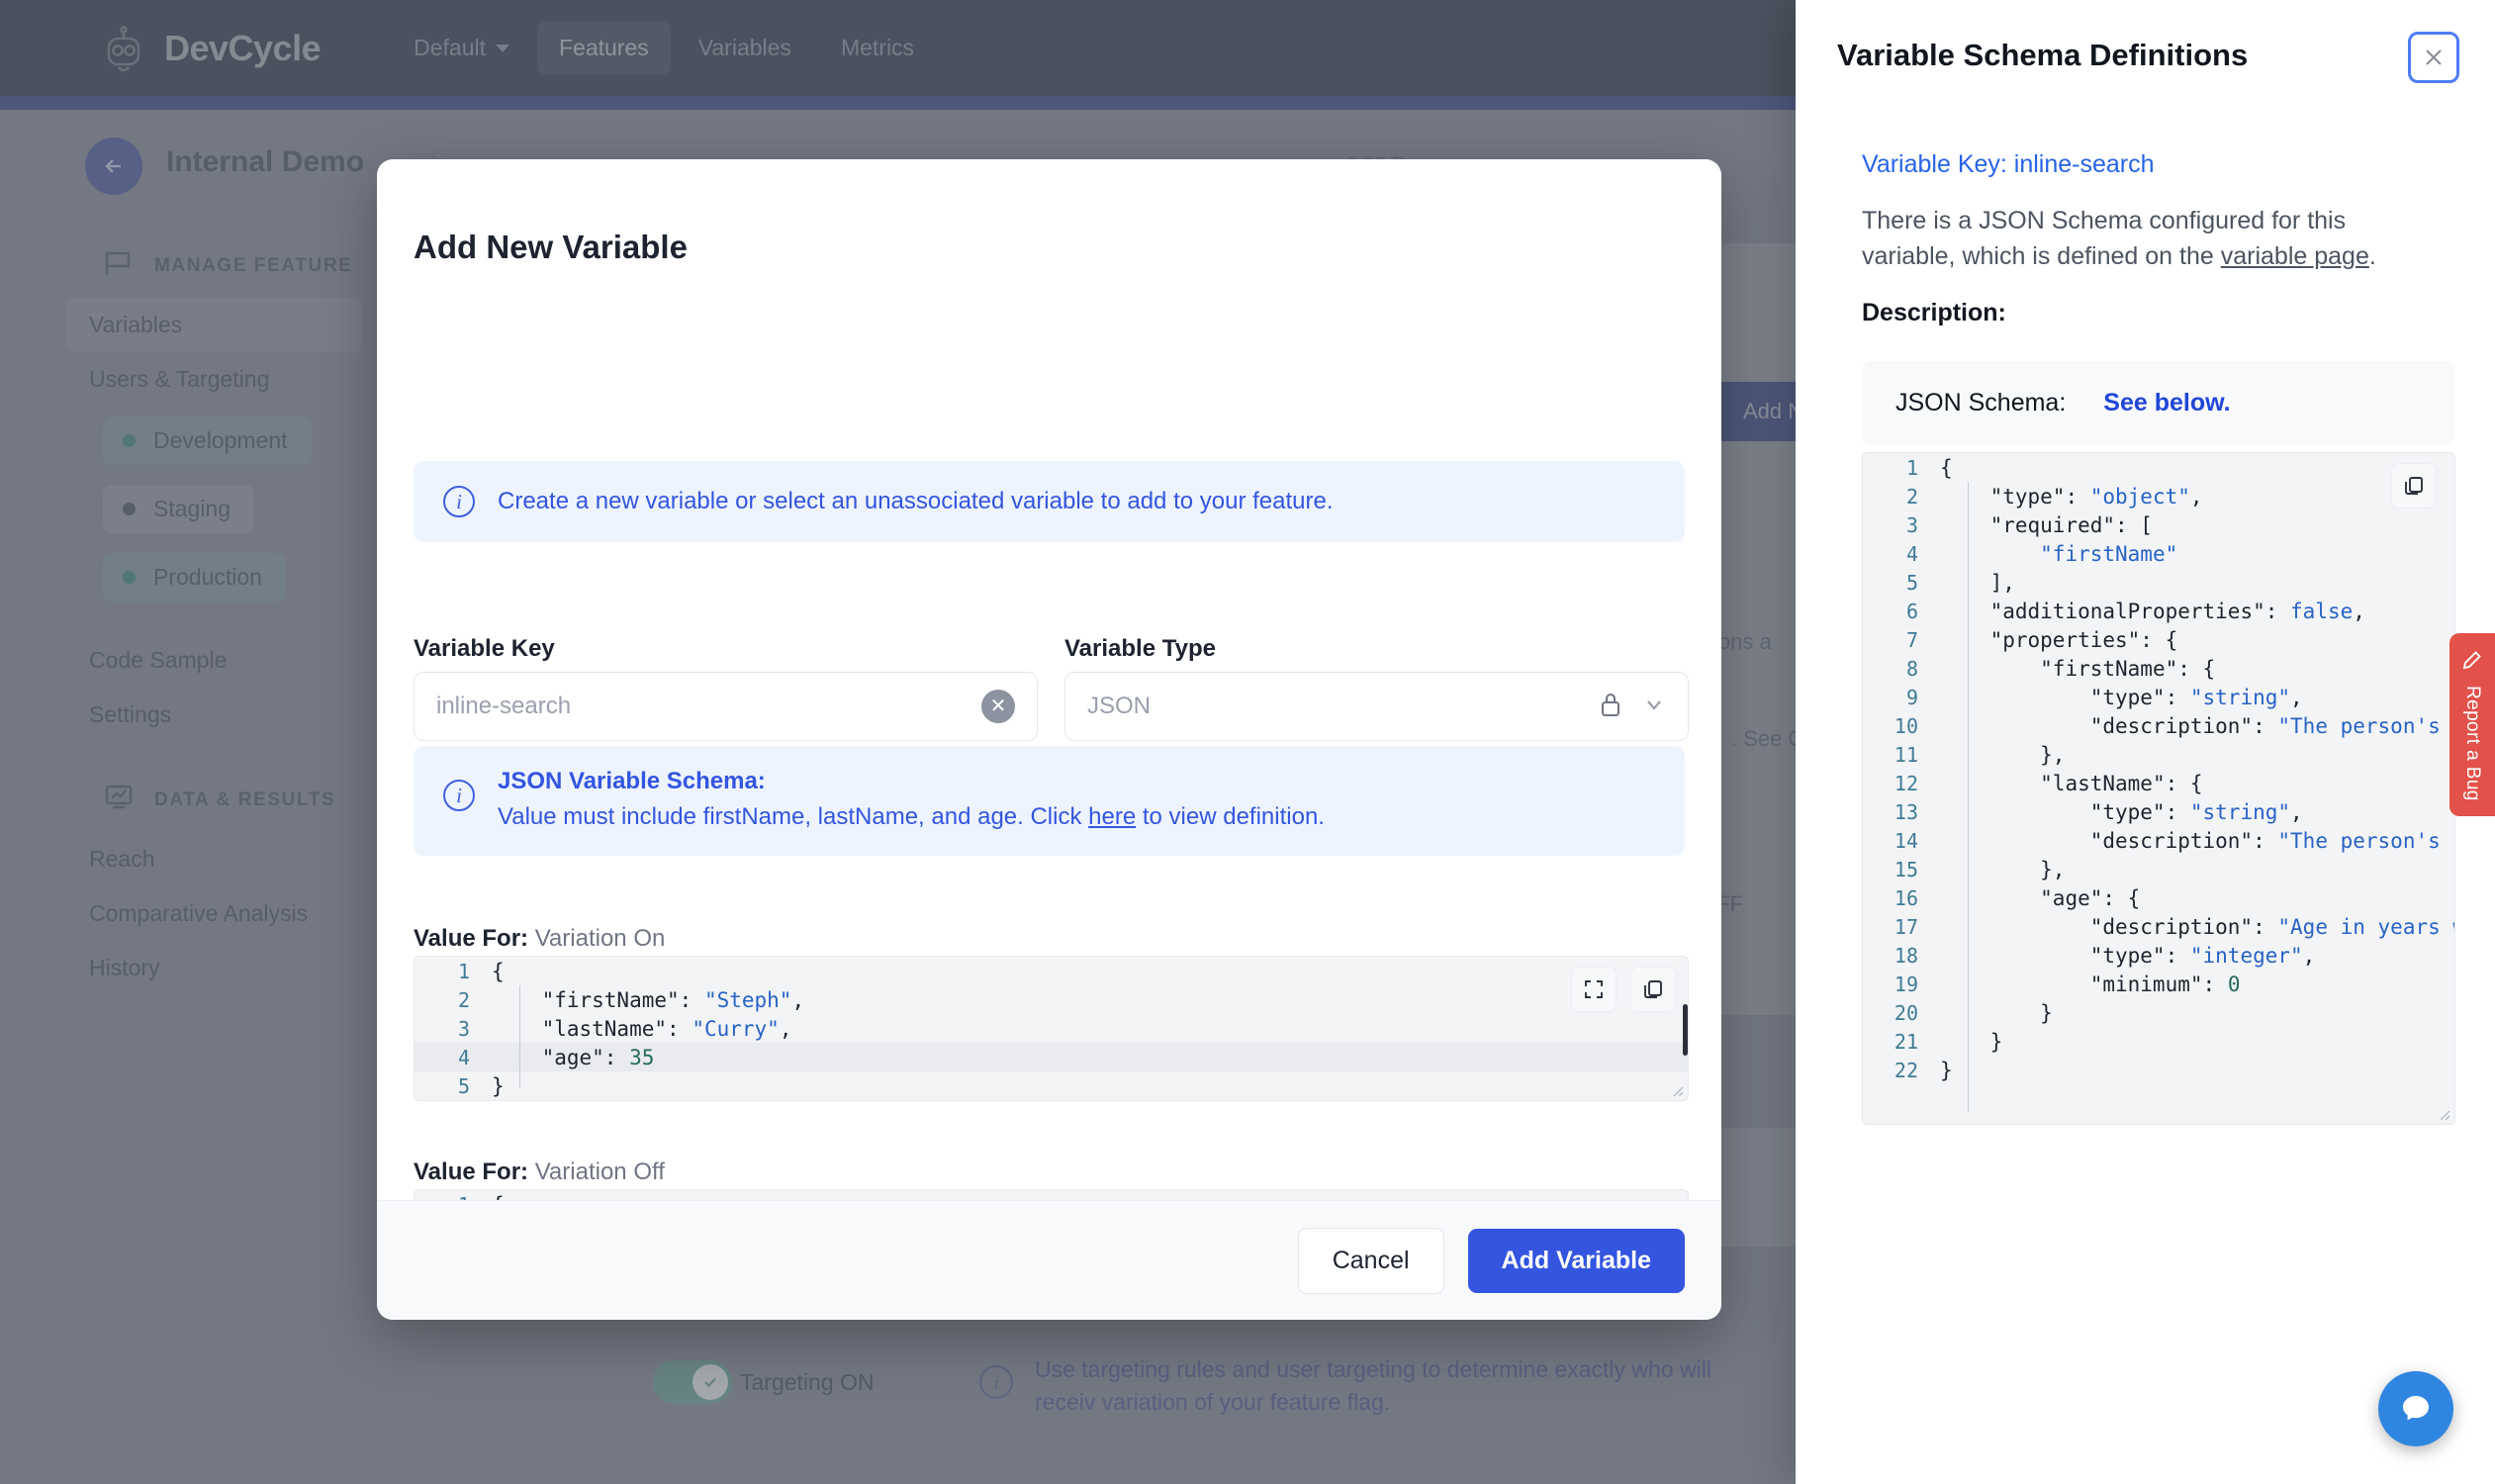 Image resolution: width=2495 pixels, height=1484 pixels. Describe the element at coordinates (998, 706) in the screenshot. I see `clear-x-icon: ✕` at that location.